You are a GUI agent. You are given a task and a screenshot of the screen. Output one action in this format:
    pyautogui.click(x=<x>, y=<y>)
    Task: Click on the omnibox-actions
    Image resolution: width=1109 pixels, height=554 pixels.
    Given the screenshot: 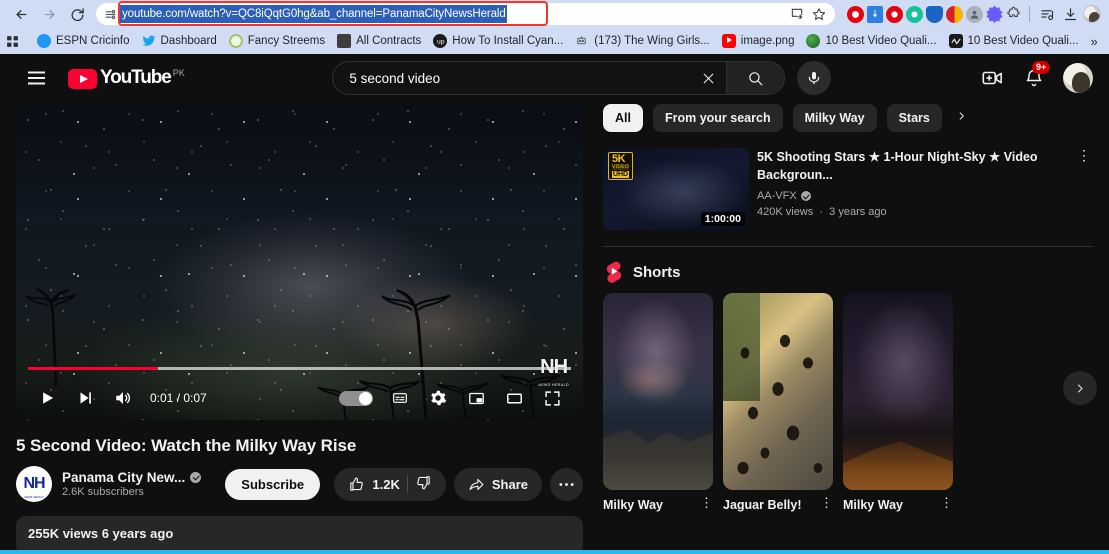 What is the action you would take?
    pyautogui.click(x=808, y=14)
    